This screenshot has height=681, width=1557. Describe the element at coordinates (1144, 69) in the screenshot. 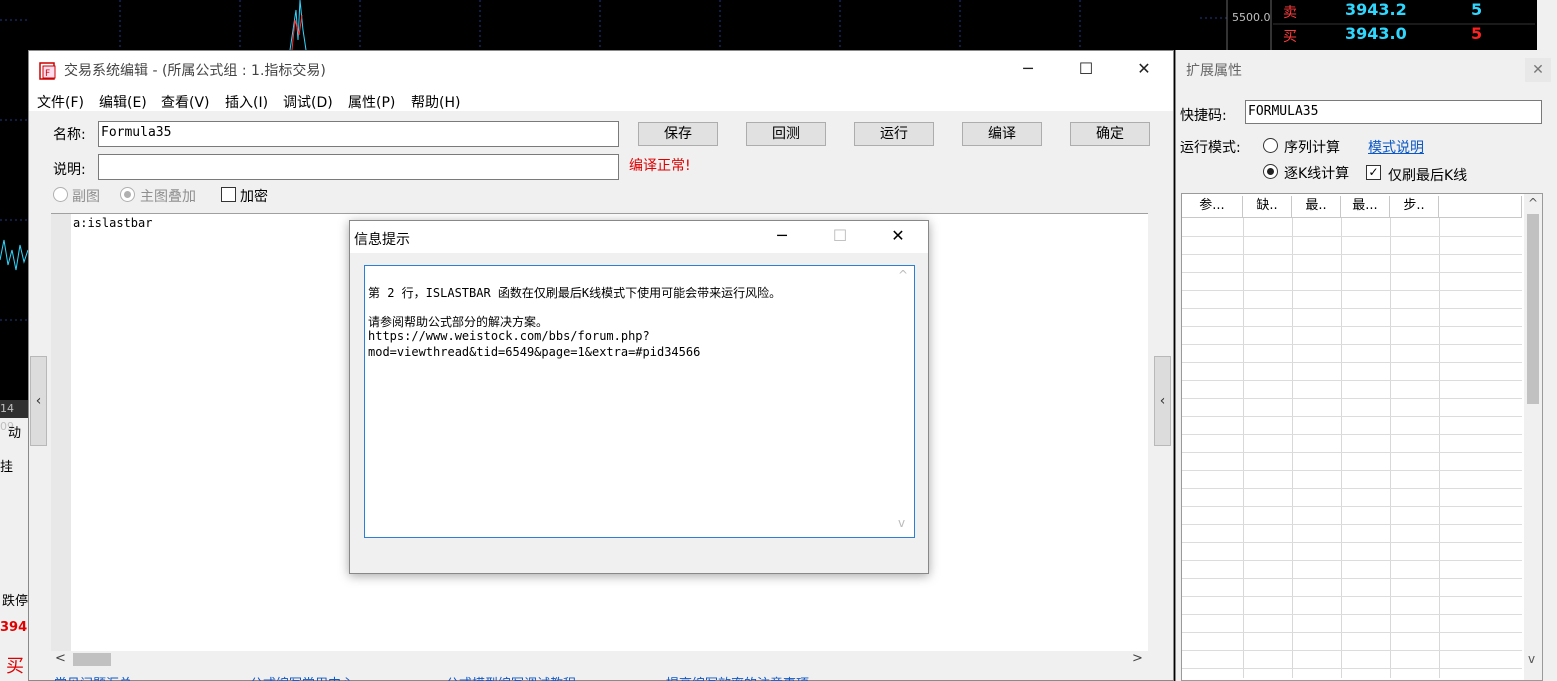

I see `close-button: ✕` at that location.